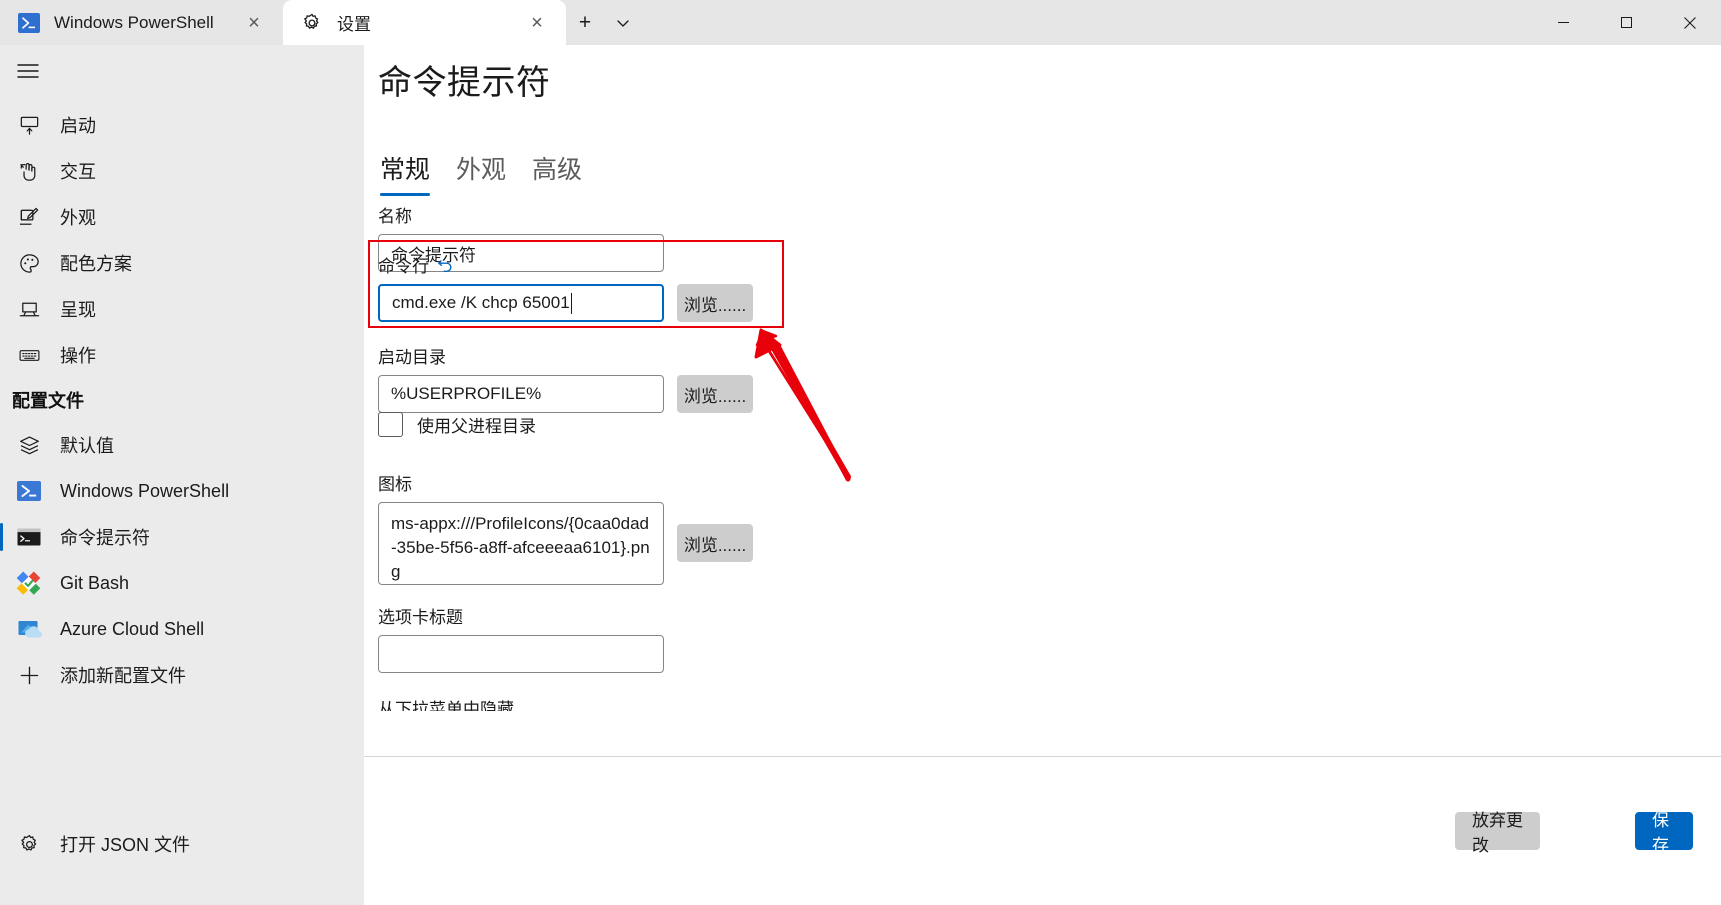 The image size is (1721, 905). Describe the element at coordinates (420, 617) in the screenshot. I see `field-tab-title-label: 选项卡标题` at that location.